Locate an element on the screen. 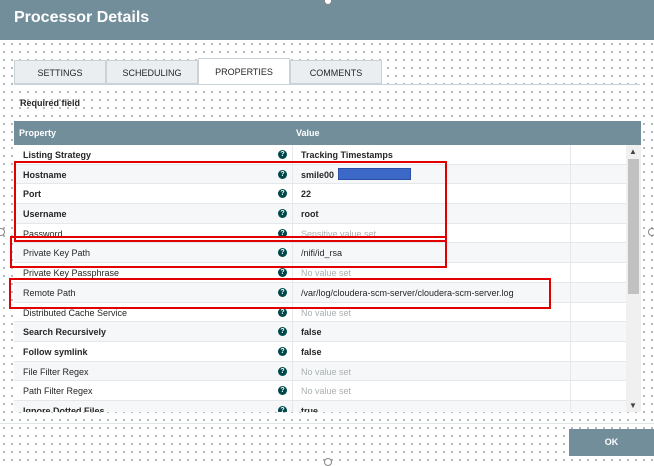  tab-settings: SETTINGS is located at coordinates (60, 72).